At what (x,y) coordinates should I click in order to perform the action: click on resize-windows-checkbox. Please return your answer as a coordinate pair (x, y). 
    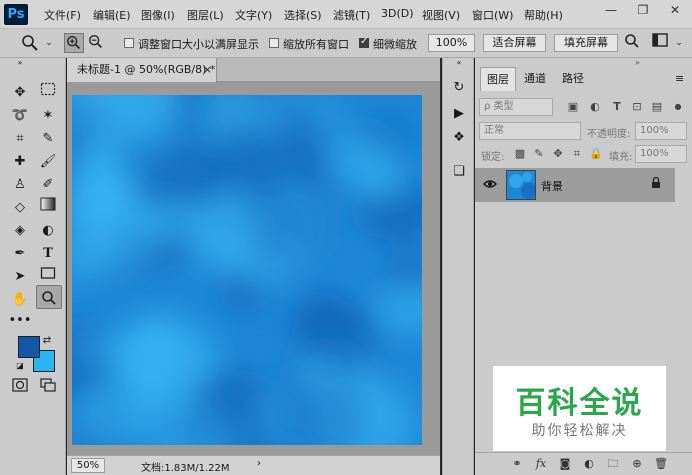
    Looking at the image, I should click on (129, 43).